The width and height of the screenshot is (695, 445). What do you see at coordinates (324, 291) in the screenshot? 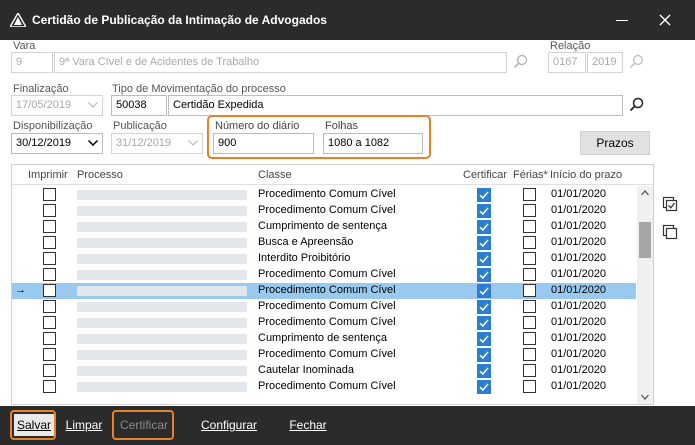
I see `table-row: → Procedimento Comum Cível 01/01/2020` at bounding box center [324, 291].